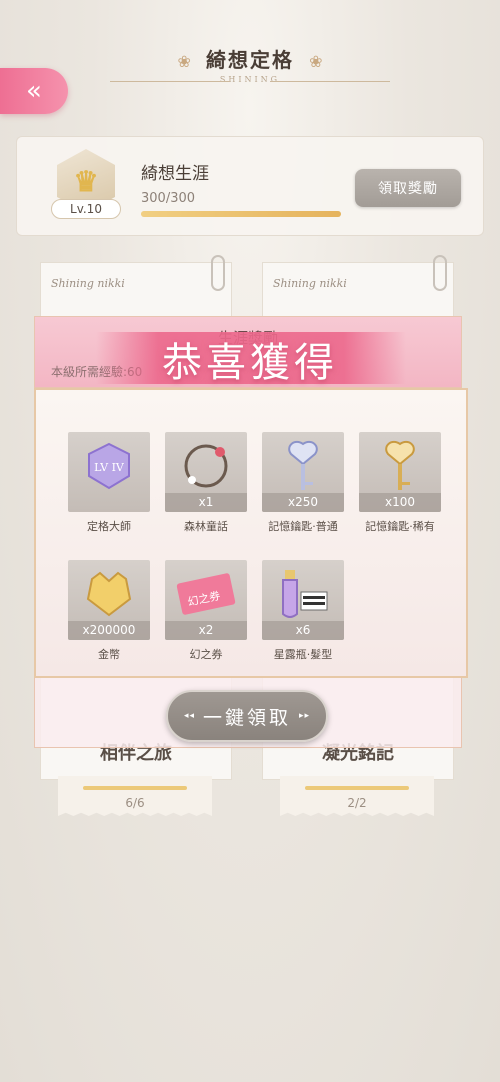  Describe the element at coordinates (250, 363) in the screenshot. I see `congrats-title: 恭喜獲得` at that location.